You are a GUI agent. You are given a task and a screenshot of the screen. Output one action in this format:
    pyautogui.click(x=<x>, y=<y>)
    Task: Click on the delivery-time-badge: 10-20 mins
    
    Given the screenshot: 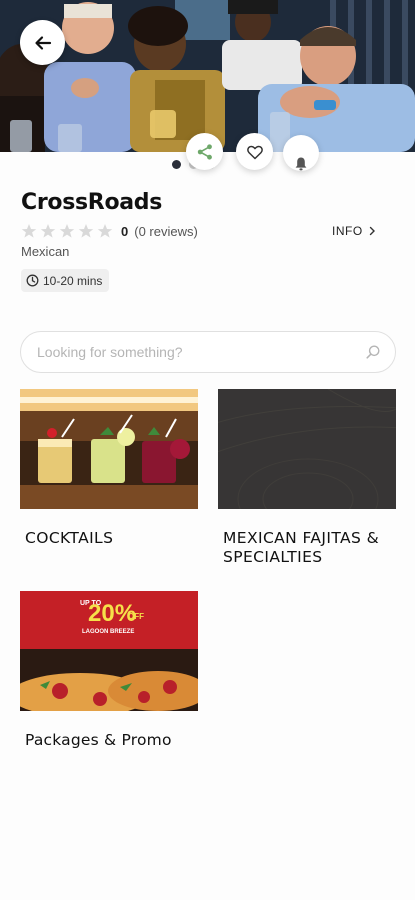 What is the action you would take?
    pyautogui.click(x=65, y=280)
    